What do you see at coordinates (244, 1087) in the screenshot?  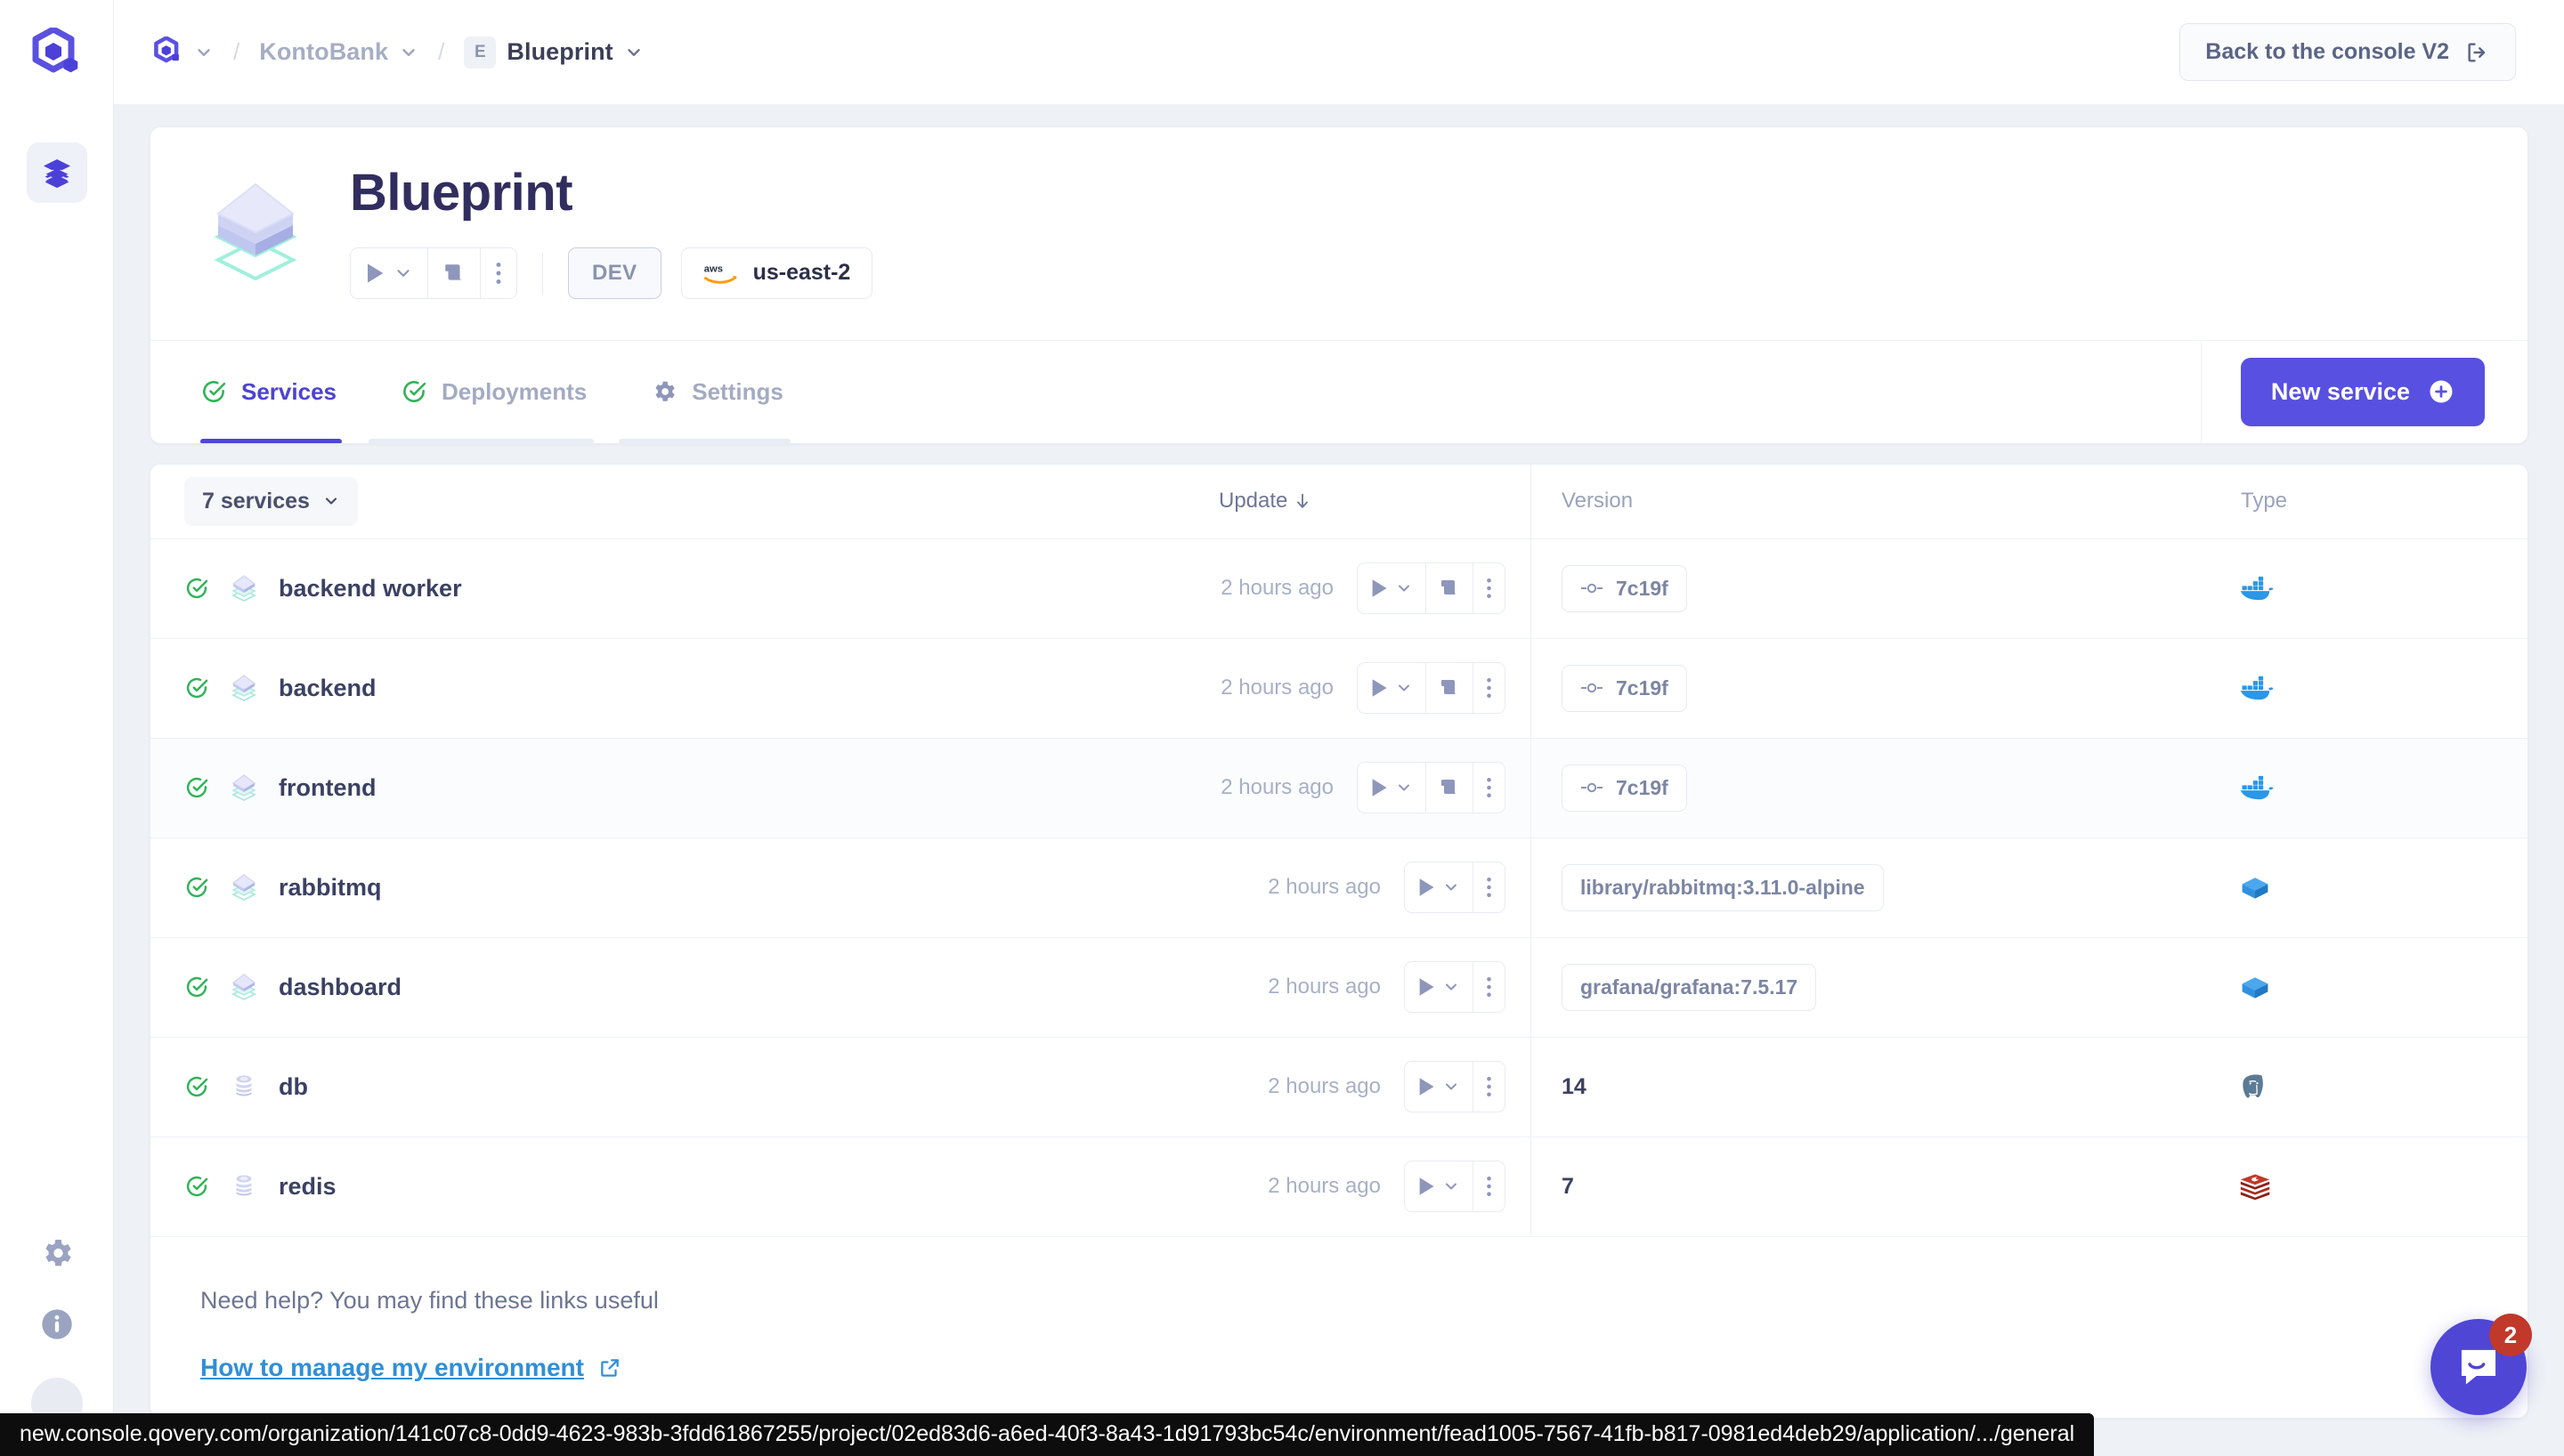 I see `database-icon` at bounding box center [244, 1087].